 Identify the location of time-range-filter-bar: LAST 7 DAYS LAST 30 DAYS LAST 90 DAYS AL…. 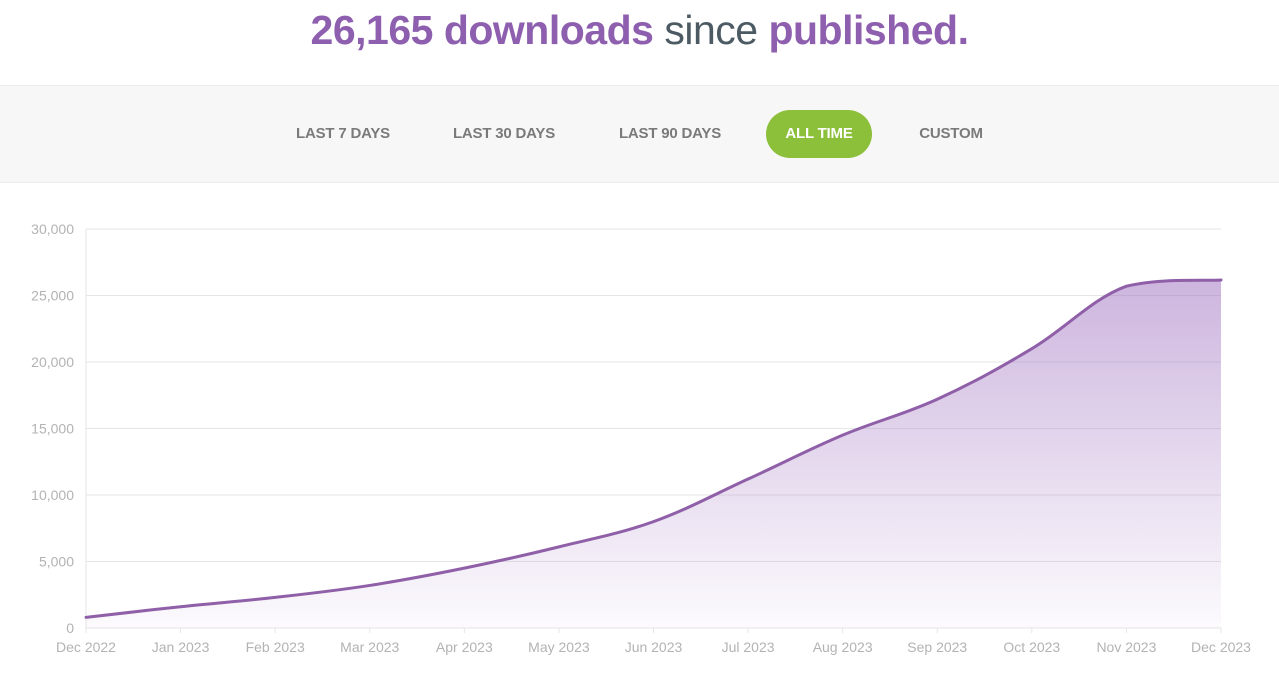
(639, 134).